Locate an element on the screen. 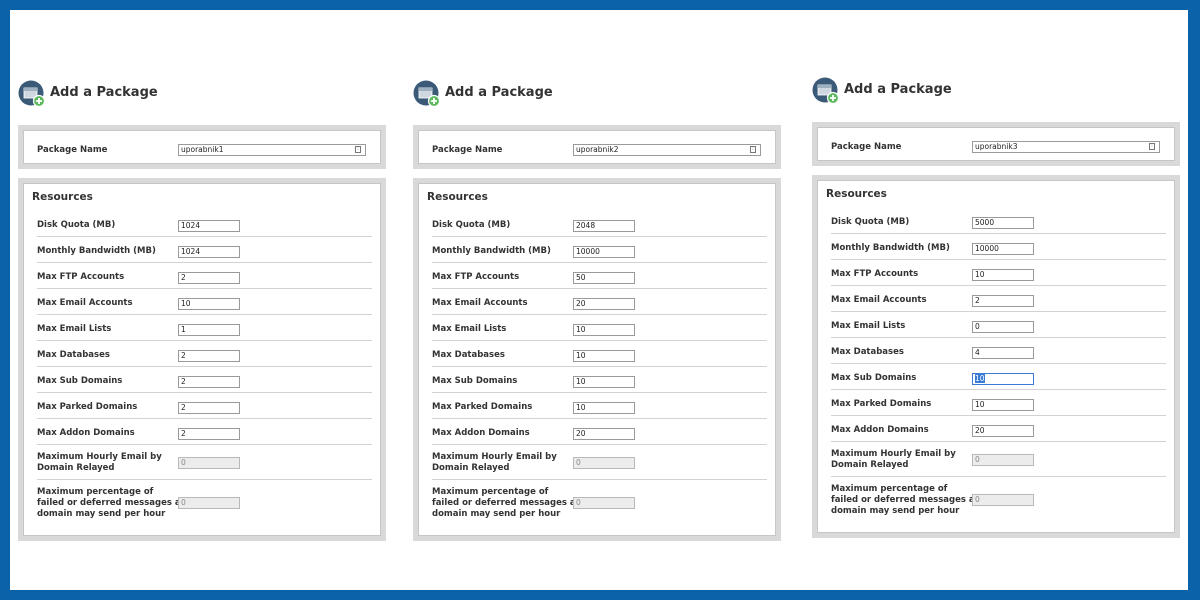 Image resolution: width=1200 pixels, height=600 pixels. max-email-lists-input: 0 is located at coordinates (1003, 327).